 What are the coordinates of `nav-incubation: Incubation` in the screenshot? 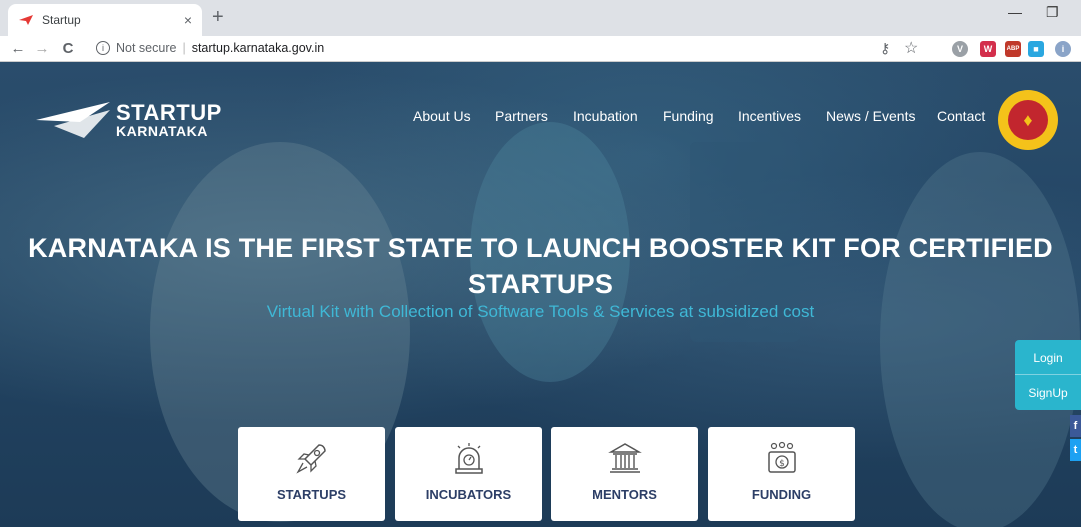 It's located at (605, 116).